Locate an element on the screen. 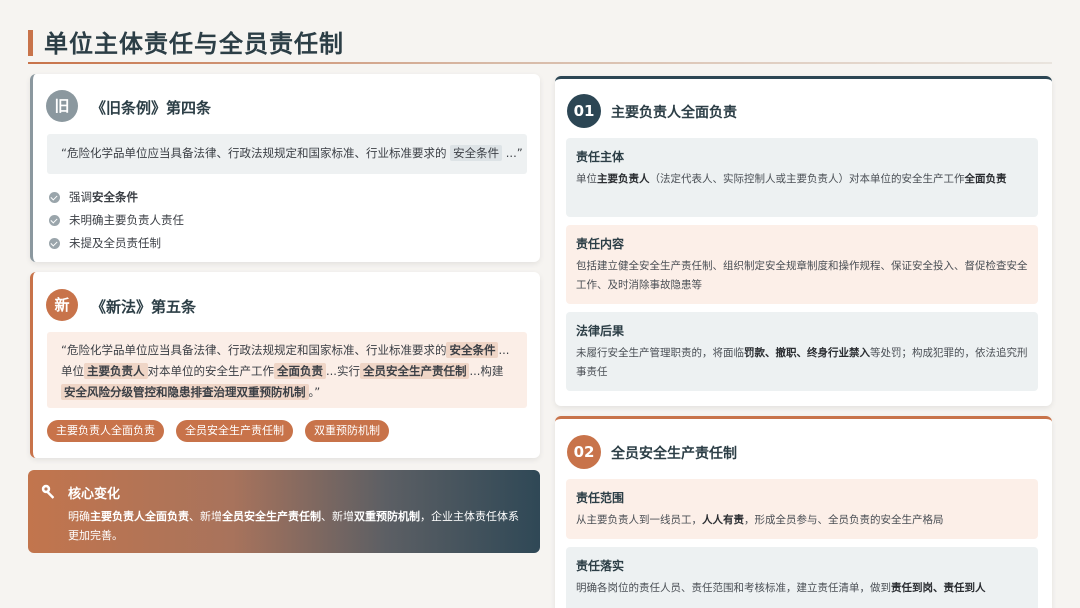 Image resolution: width=1080 pixels, height=608 pixels. text-span: ，形成全员参与、全员负责的安全生产格局 is located at coordinates (844, 520).